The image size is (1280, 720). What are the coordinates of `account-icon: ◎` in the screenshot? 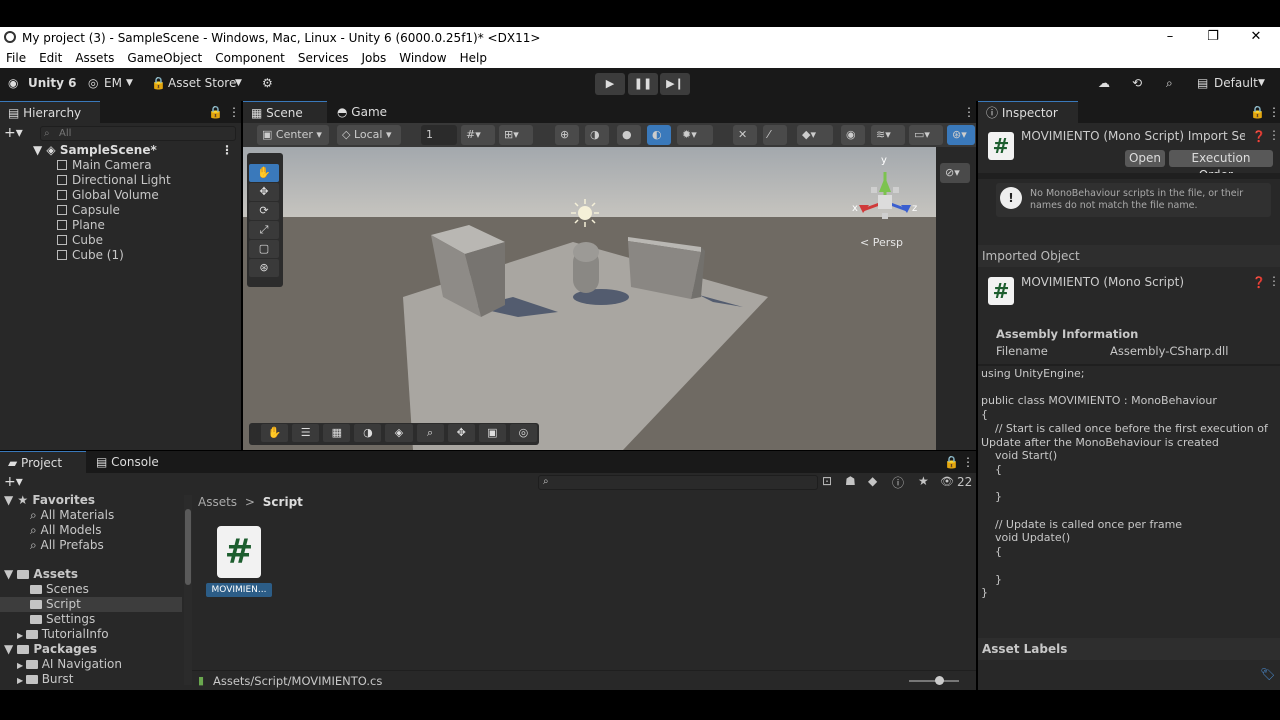 It's located at (93, 83).